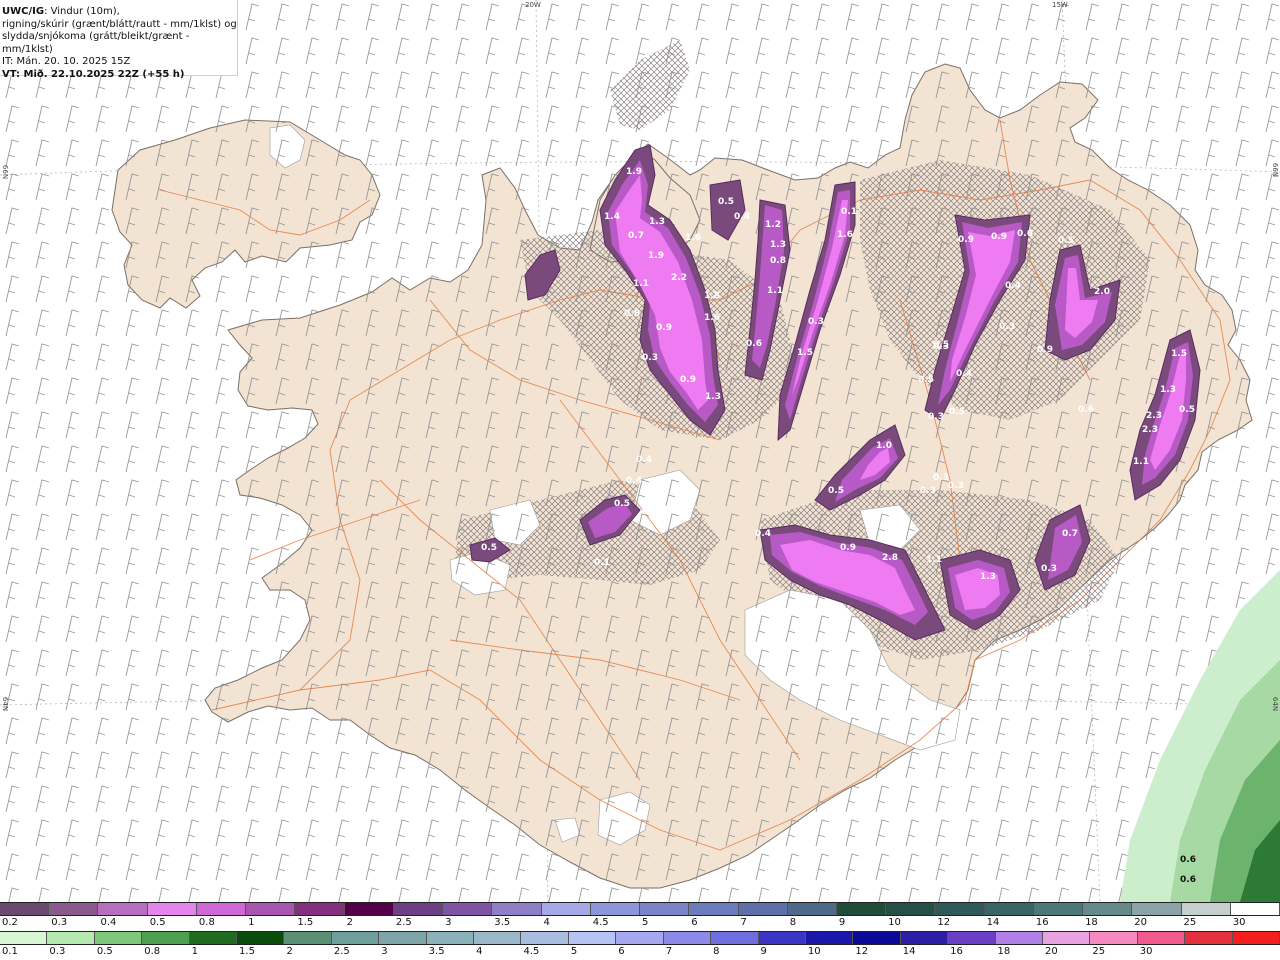 The height and width of the screenshot is (960, 1280). Describe the element at coordinates (612, 217) in the screenshot. I see `precip-value-label: 1.4` at that location.